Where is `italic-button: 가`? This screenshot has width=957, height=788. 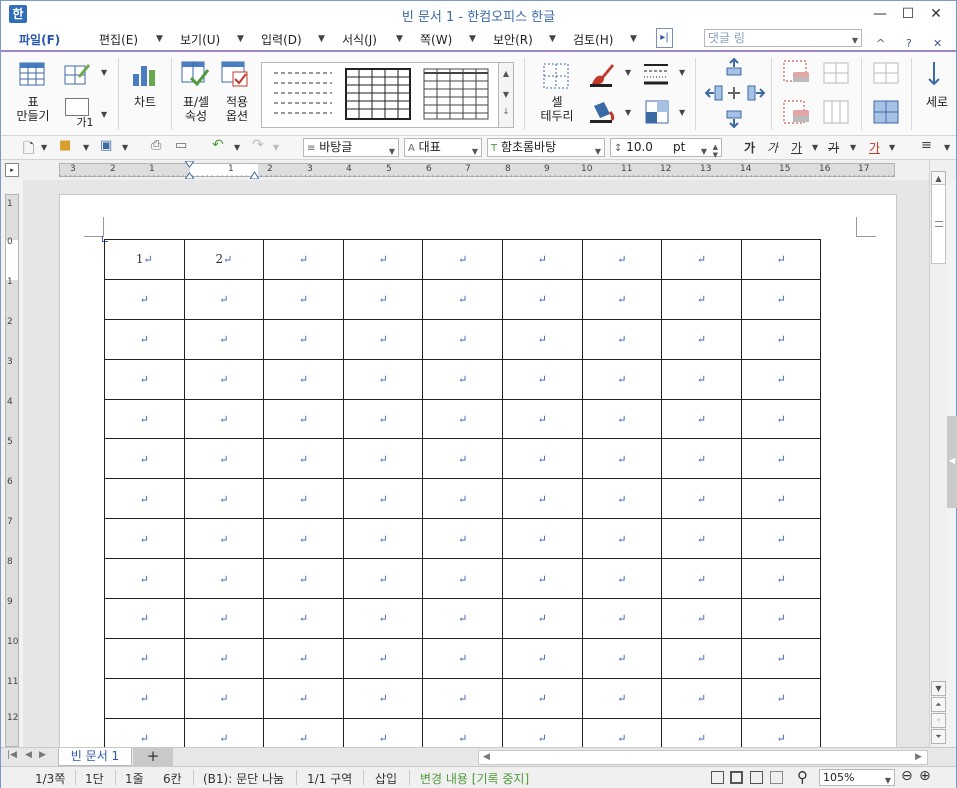 italic-button: 가 is located at coordinates (772, 147).